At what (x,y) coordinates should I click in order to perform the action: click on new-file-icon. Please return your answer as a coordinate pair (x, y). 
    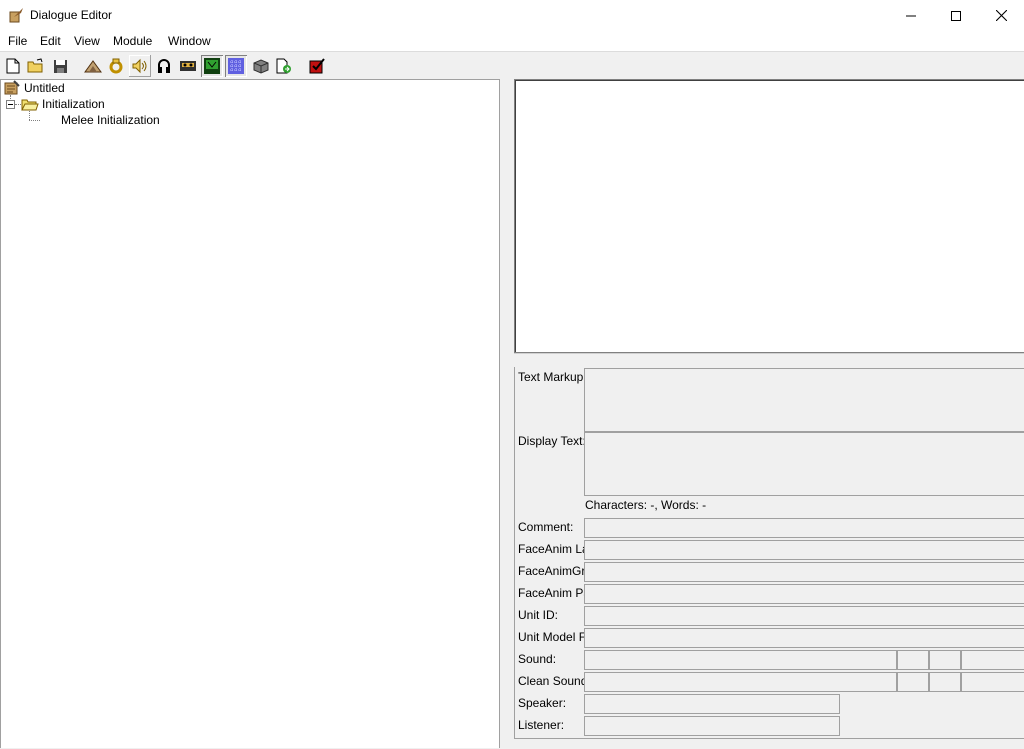
    Looking at the image, I should click on (13, 66).